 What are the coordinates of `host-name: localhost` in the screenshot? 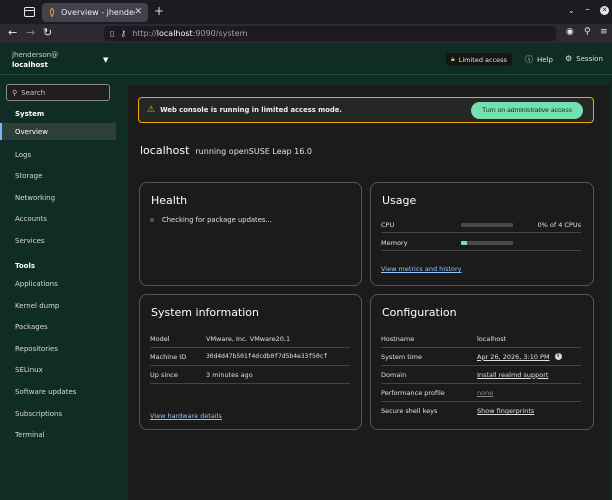 It's located at (30, 65).